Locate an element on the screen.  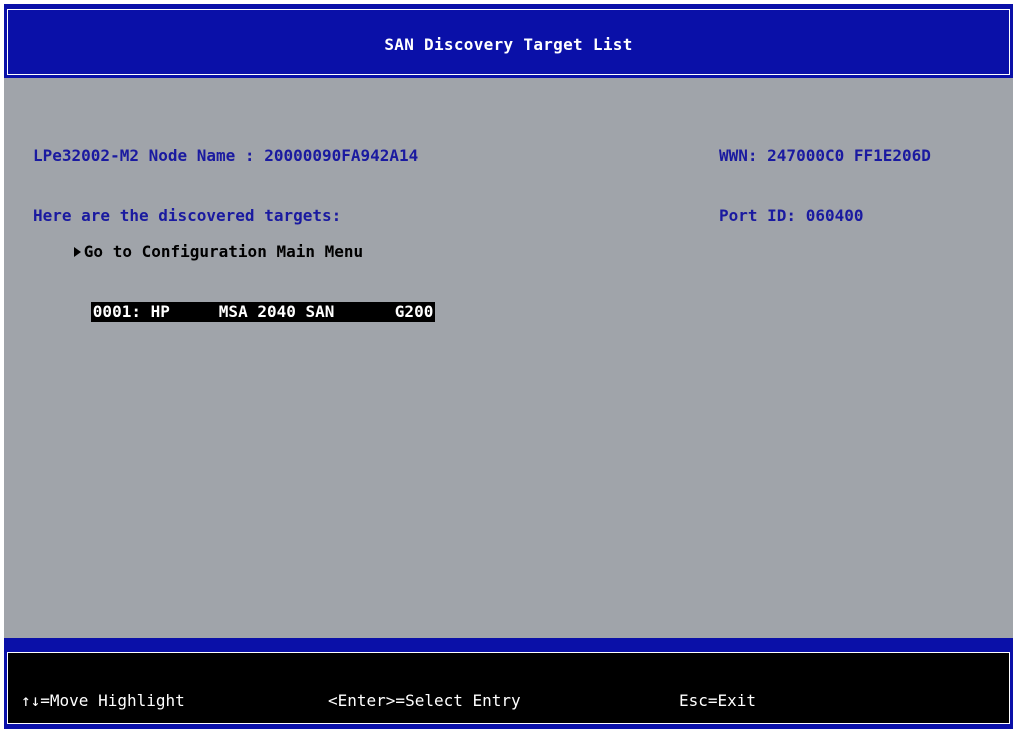
target-revision: G200 is located at coordinates (414, 311).